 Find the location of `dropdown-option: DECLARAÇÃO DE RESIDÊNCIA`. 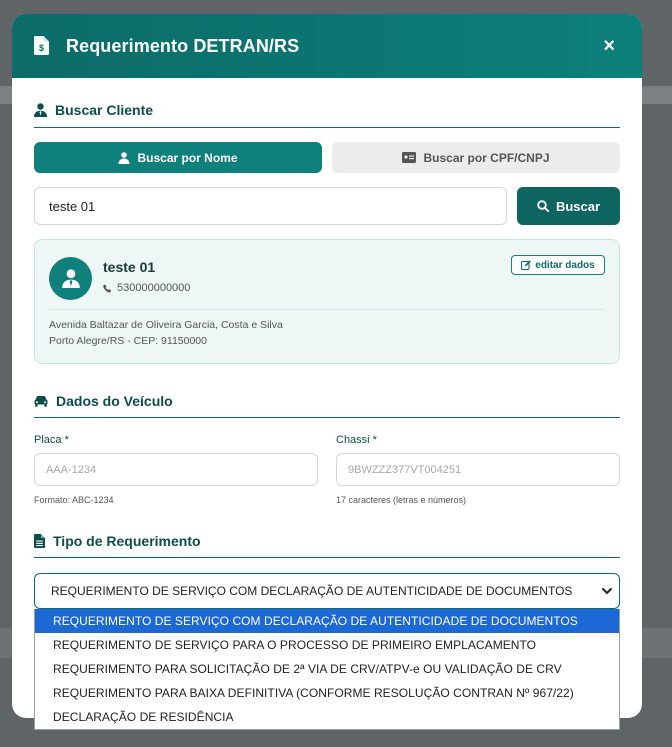

dropdown-option: DECLARAÇÃO DE RESIDÊNCIA is located at coordinates (327, 717).